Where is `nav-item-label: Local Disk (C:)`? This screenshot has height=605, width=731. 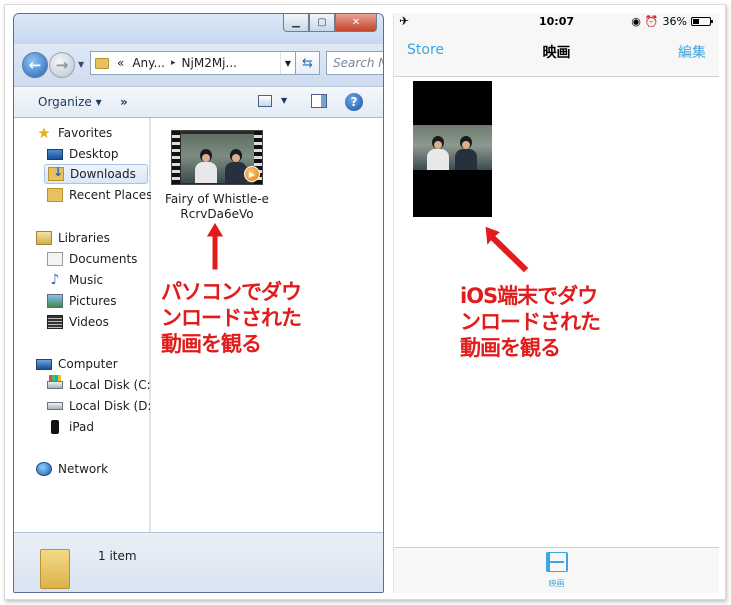
nav-item-label: Local Disk (C:) is located at coordinates (112, 385).